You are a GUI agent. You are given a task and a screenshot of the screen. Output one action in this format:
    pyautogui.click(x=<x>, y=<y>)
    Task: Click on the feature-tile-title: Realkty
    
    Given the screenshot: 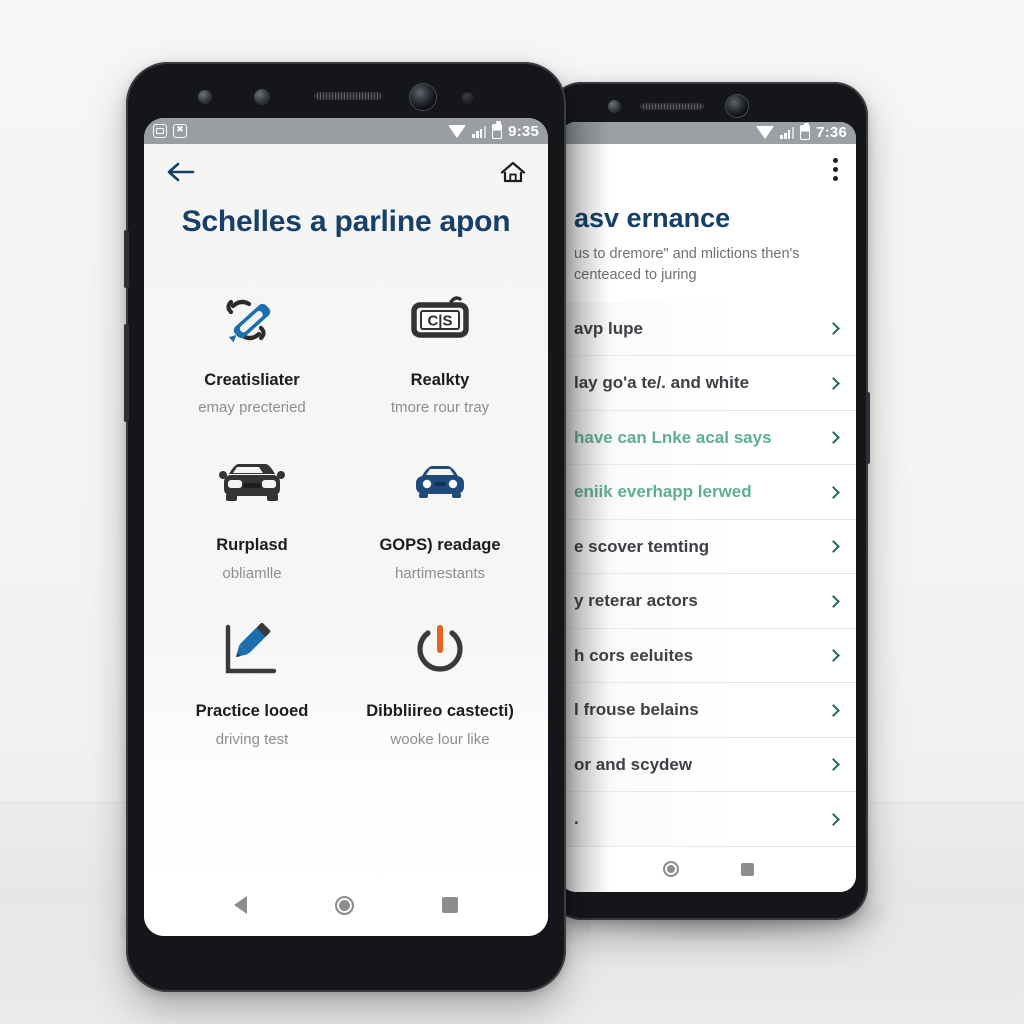 What is the action you would take?
    pyautogui.click(x=440, y=379)
    